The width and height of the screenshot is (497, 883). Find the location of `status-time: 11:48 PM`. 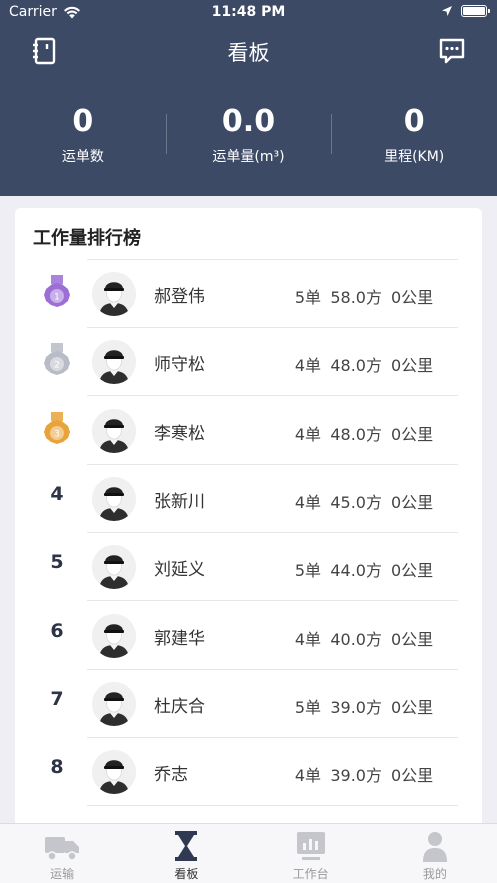

status-time: 11:48 PM is located at coordinates (248, 12).